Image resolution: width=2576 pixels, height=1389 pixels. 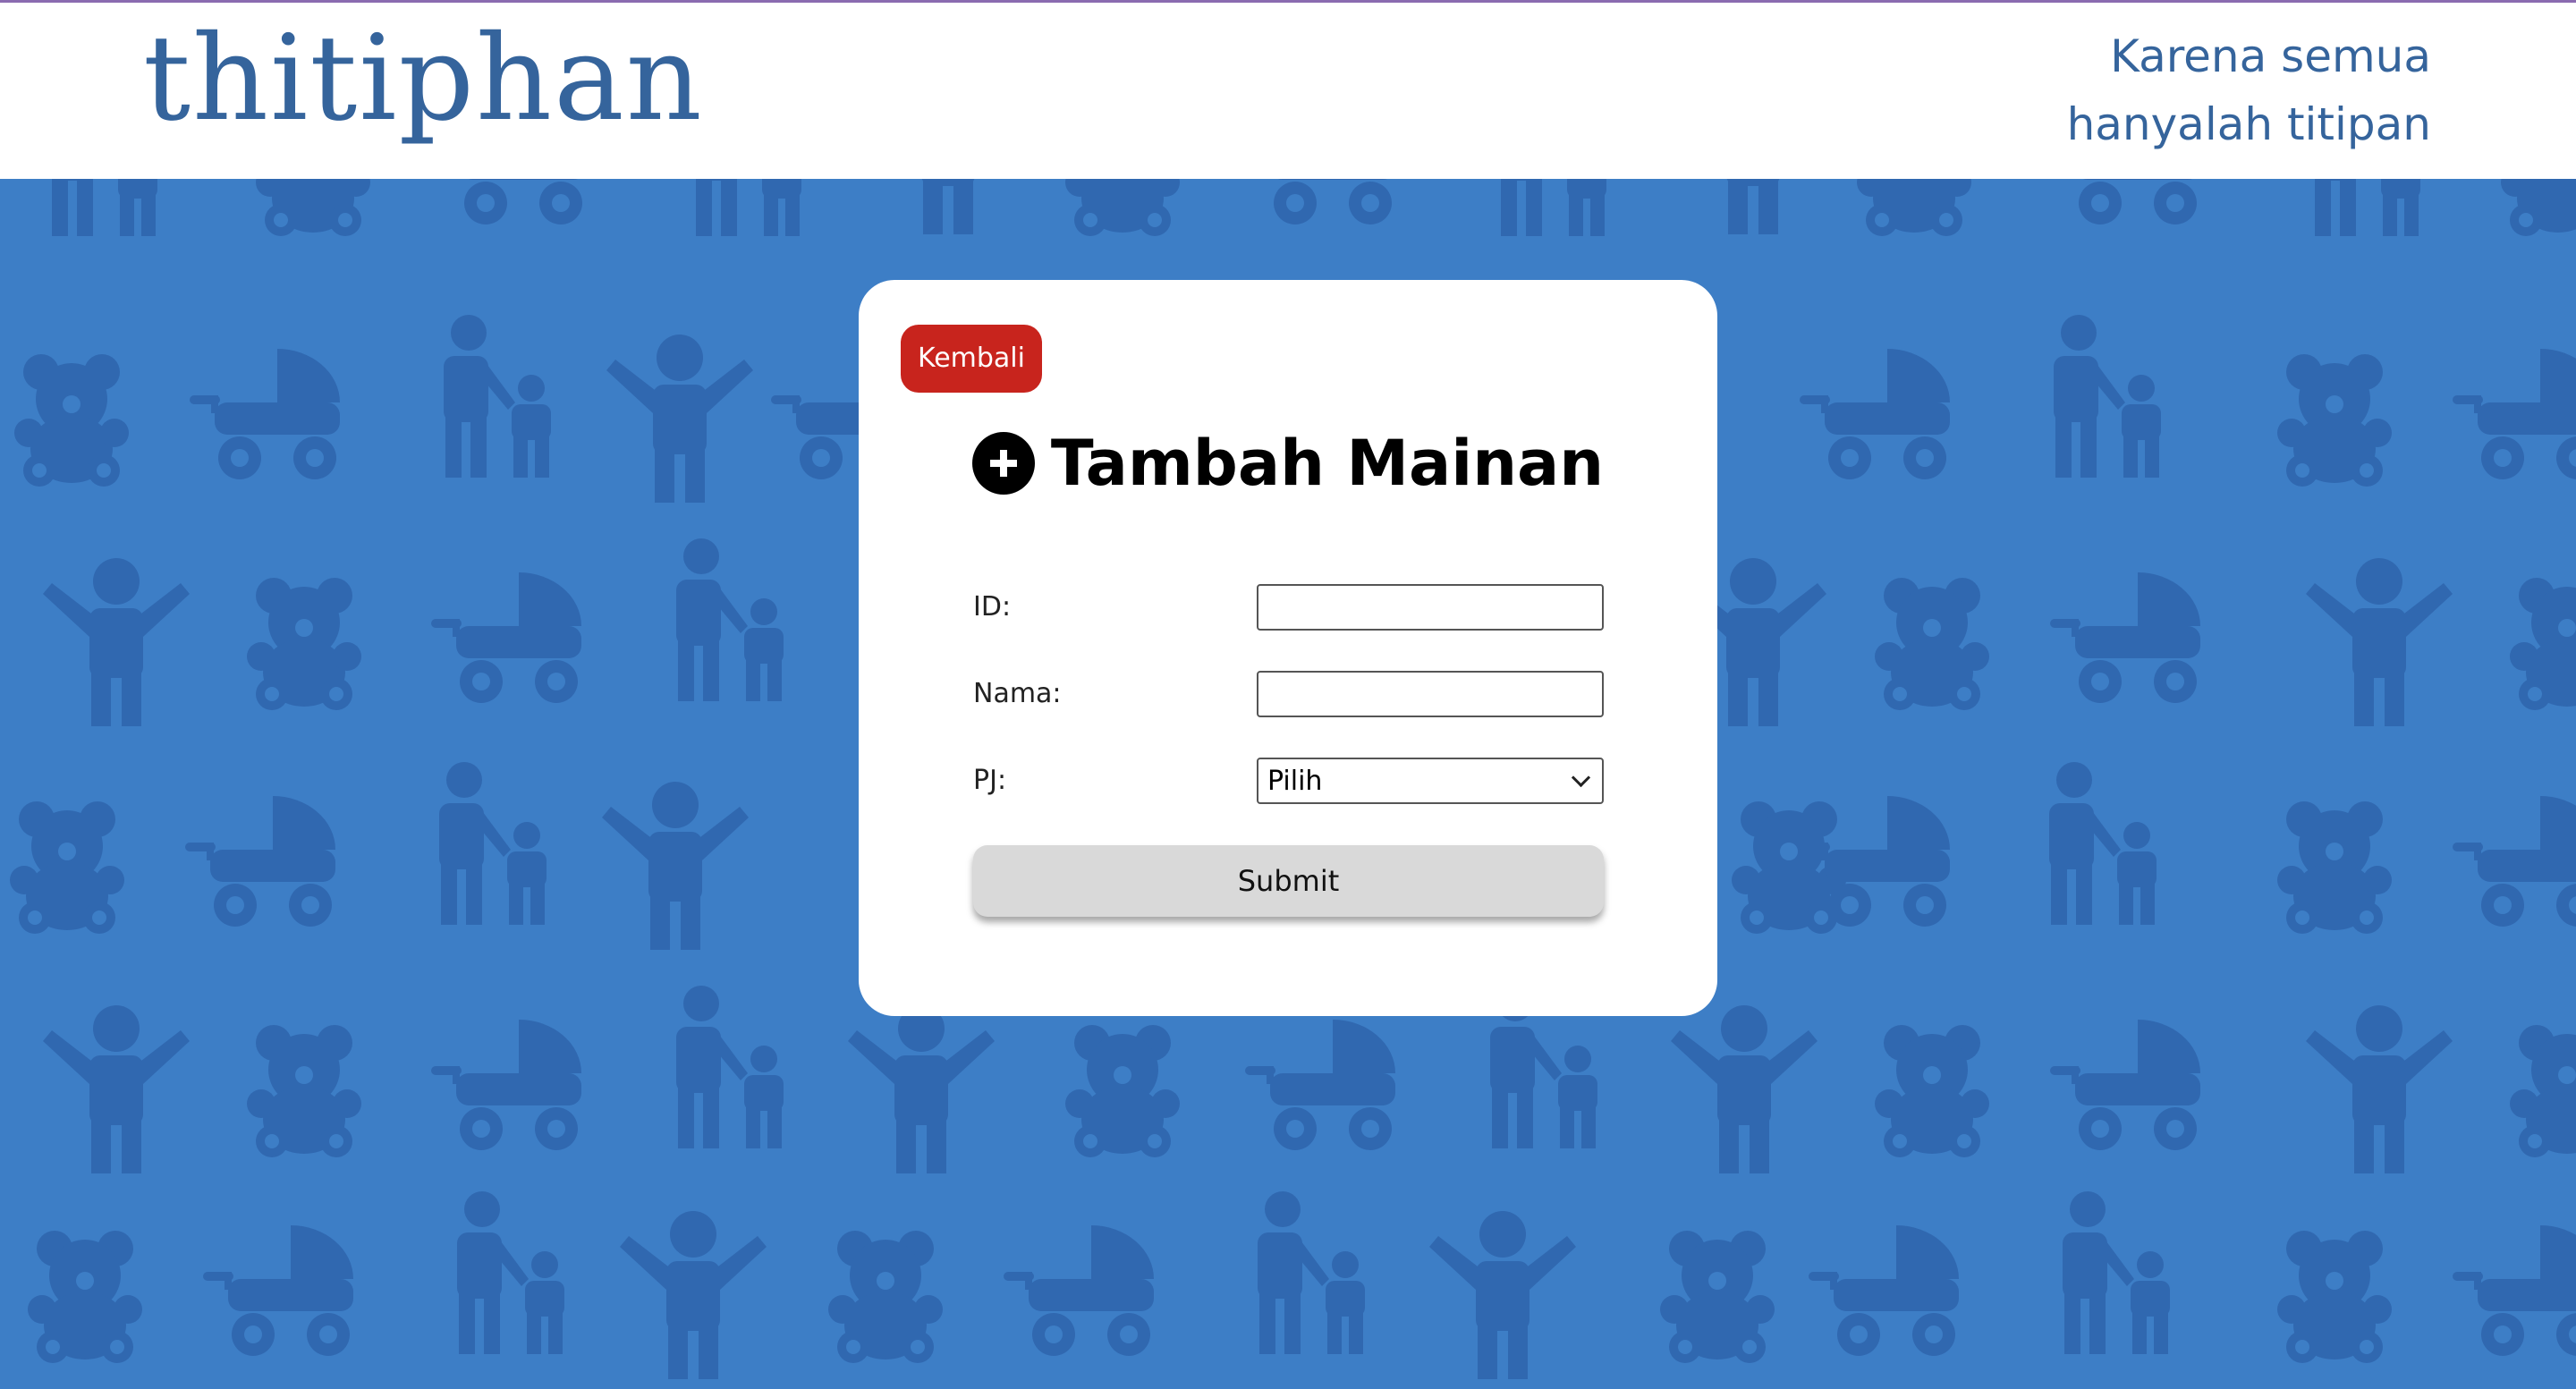 I want to click on page-title: Tambah Mainan, so click(x=1327, y=463).